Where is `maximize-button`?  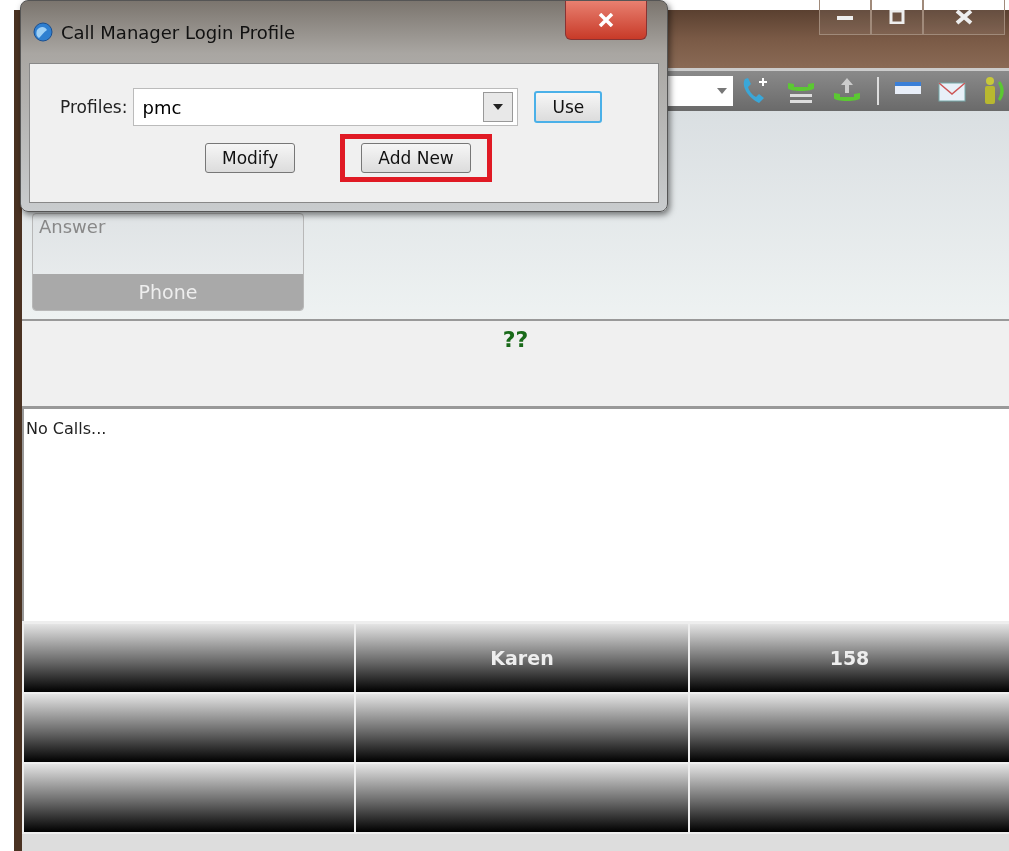
maximize-button is located at coordinates (897, 17).